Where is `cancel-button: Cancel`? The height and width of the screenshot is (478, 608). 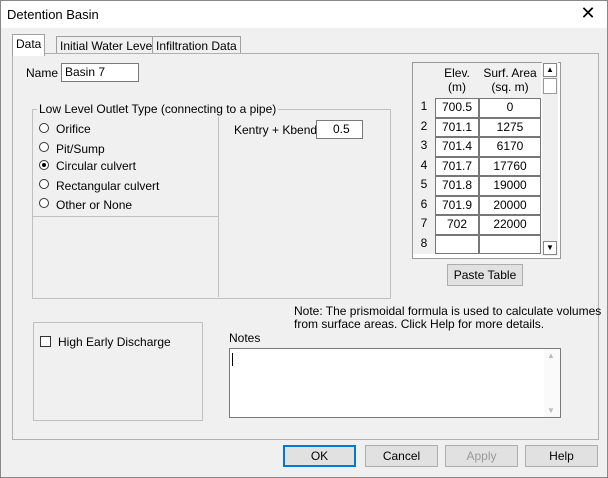
cancel-button: Cancel is located at coordinates (401, 456).